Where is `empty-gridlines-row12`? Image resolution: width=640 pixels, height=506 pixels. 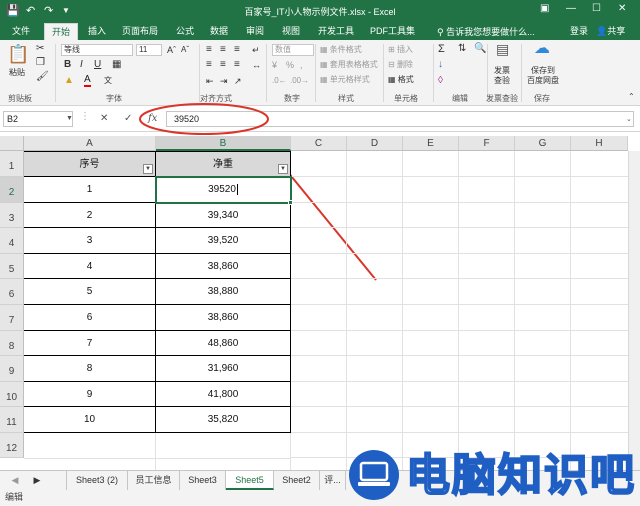 empty-gridlines-row12 is located at coordinates (157, 451).